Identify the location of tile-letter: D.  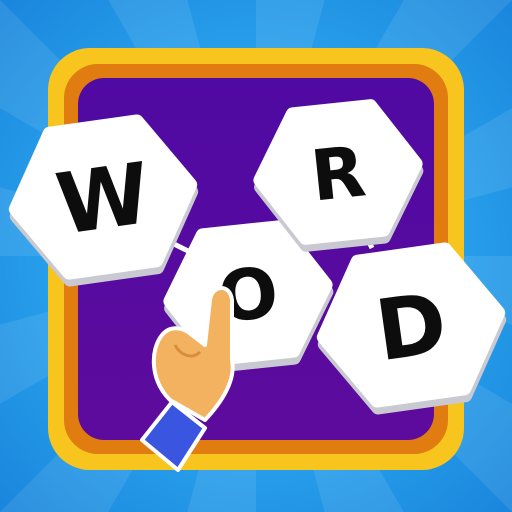
(411, 327).